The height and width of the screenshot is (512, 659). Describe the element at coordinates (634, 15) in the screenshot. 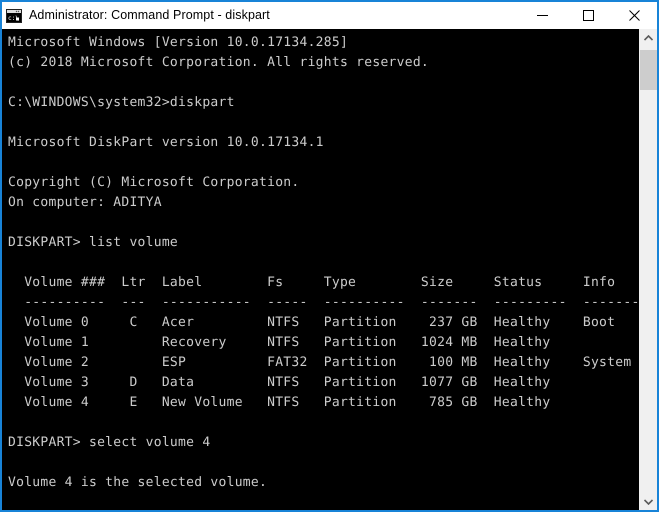

I see `close-button` at that location.